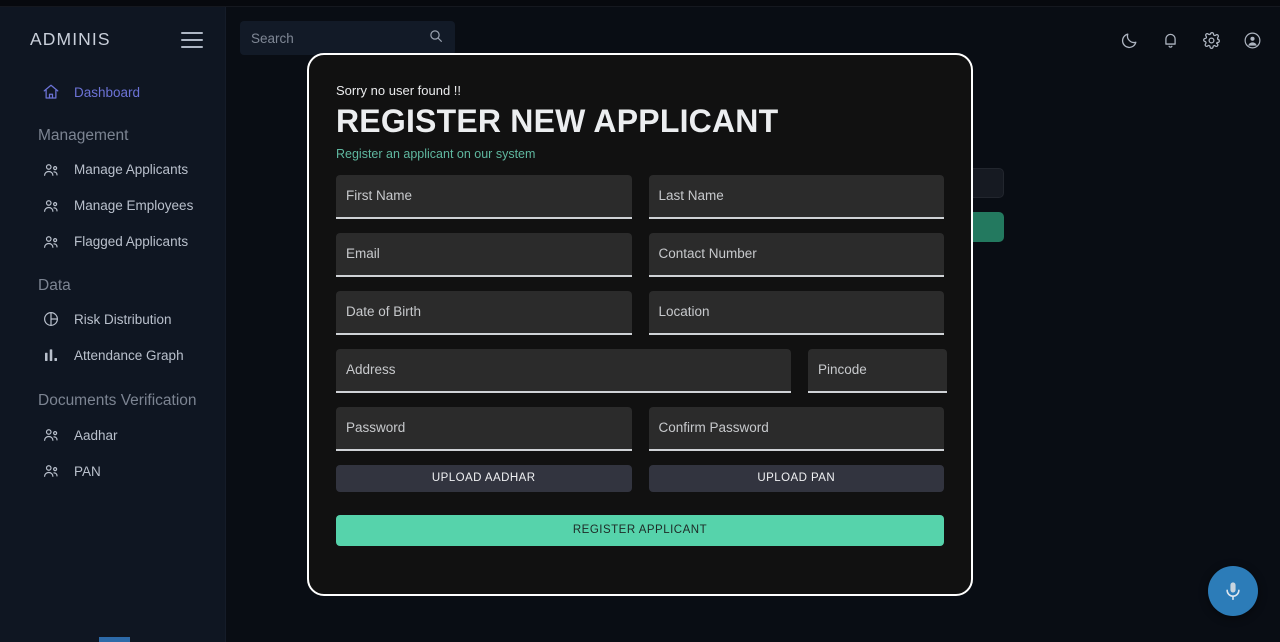  I want to click on form-row-name: First Name Last Name, so click(640, 196).